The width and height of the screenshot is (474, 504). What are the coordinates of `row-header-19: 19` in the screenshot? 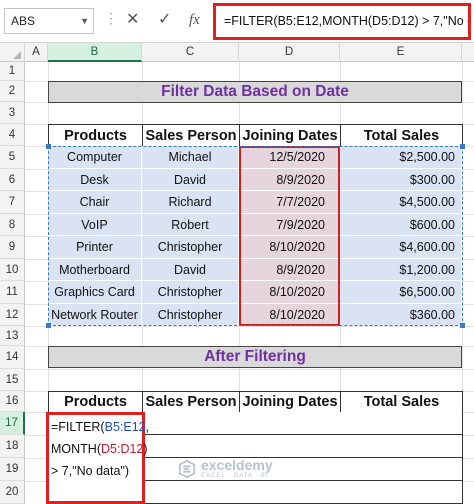 It's located at (12, 469).